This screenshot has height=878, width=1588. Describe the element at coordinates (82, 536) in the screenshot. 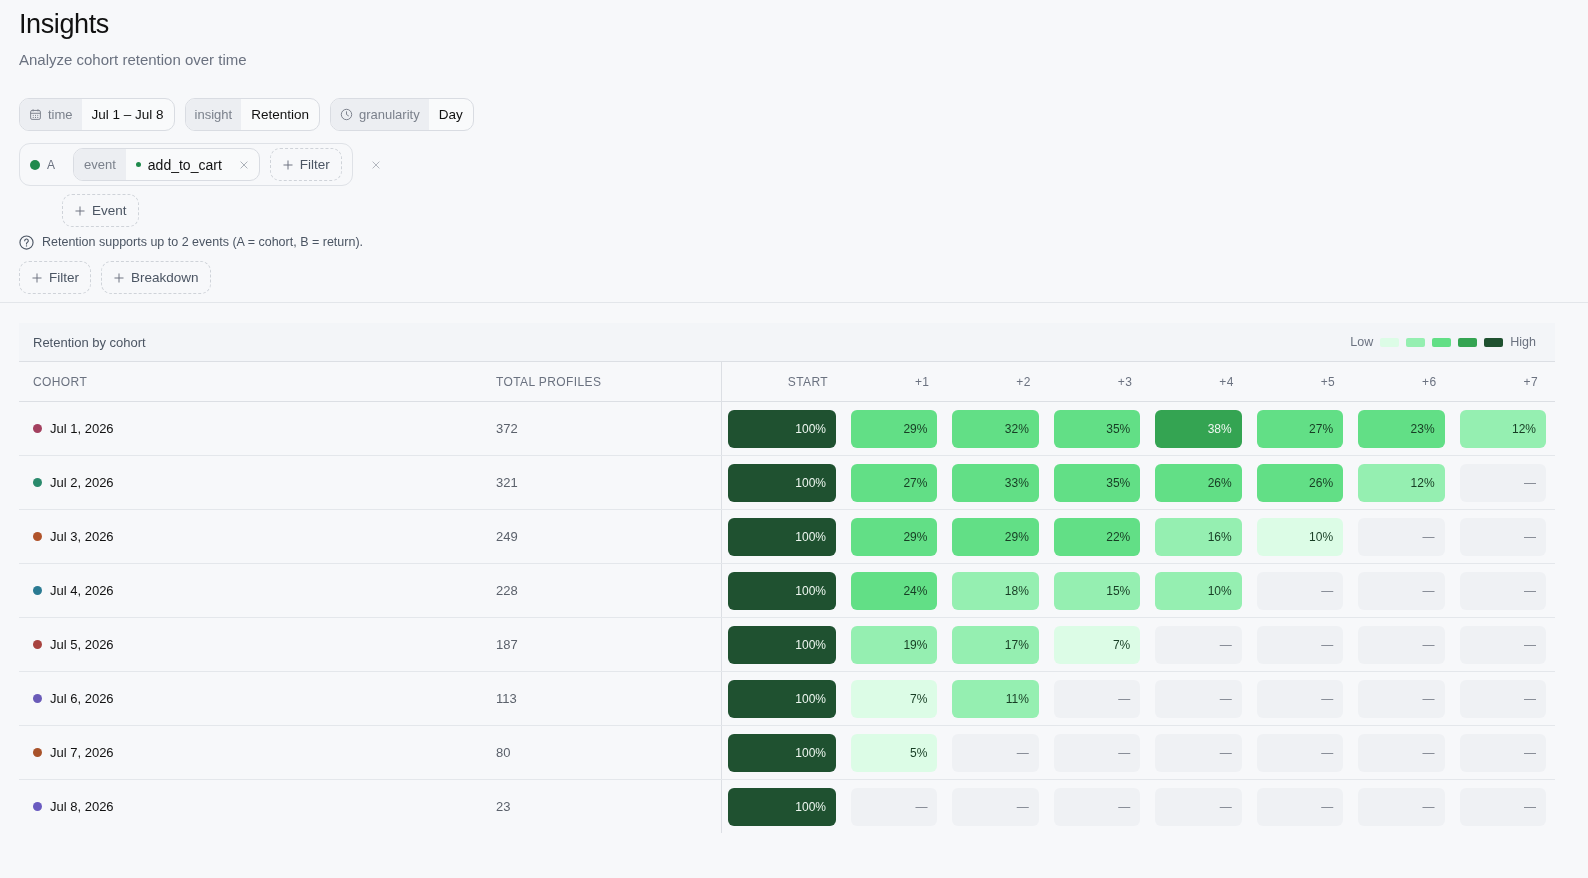

I see `cohort-date: Jul 3, 2026` at that location.